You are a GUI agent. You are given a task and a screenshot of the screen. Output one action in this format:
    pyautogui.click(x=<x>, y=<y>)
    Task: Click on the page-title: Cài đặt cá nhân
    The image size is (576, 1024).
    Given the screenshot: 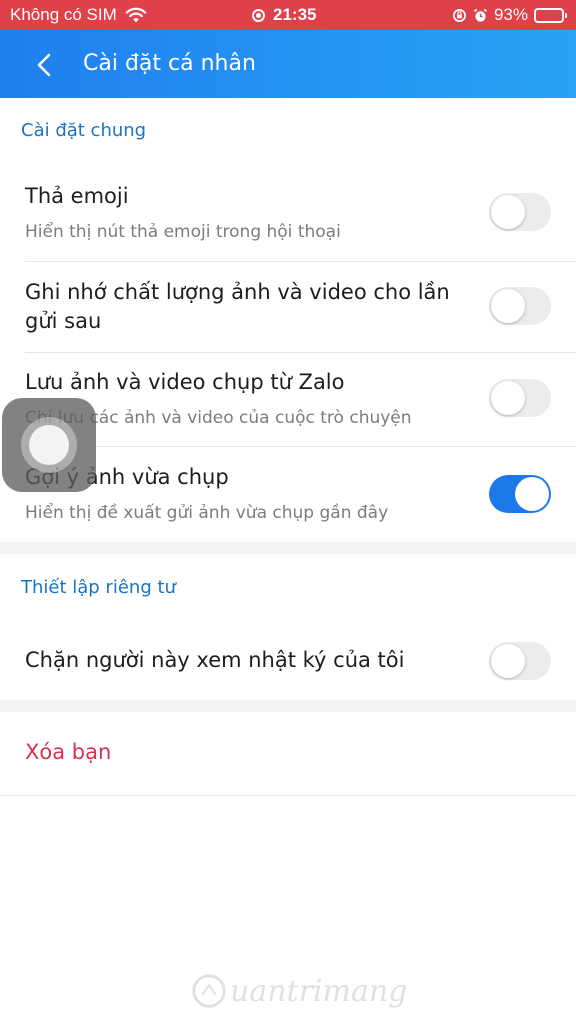 What is the action you would take?
    pyautogui.click(x=169, y=63)
    